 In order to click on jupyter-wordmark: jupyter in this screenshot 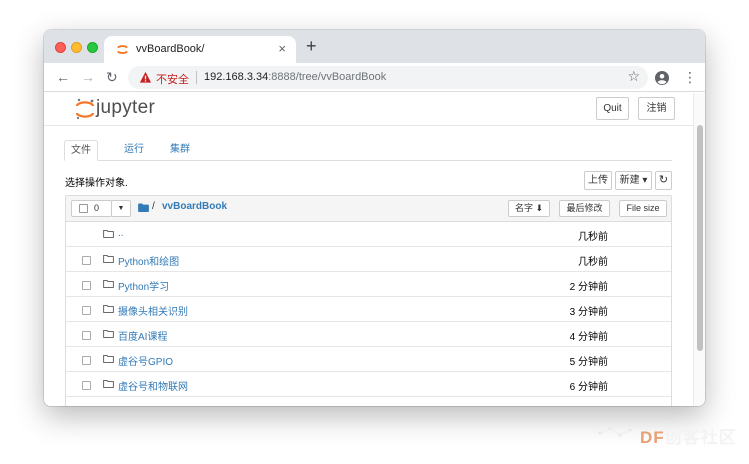, I will do `click(126, 107)`.